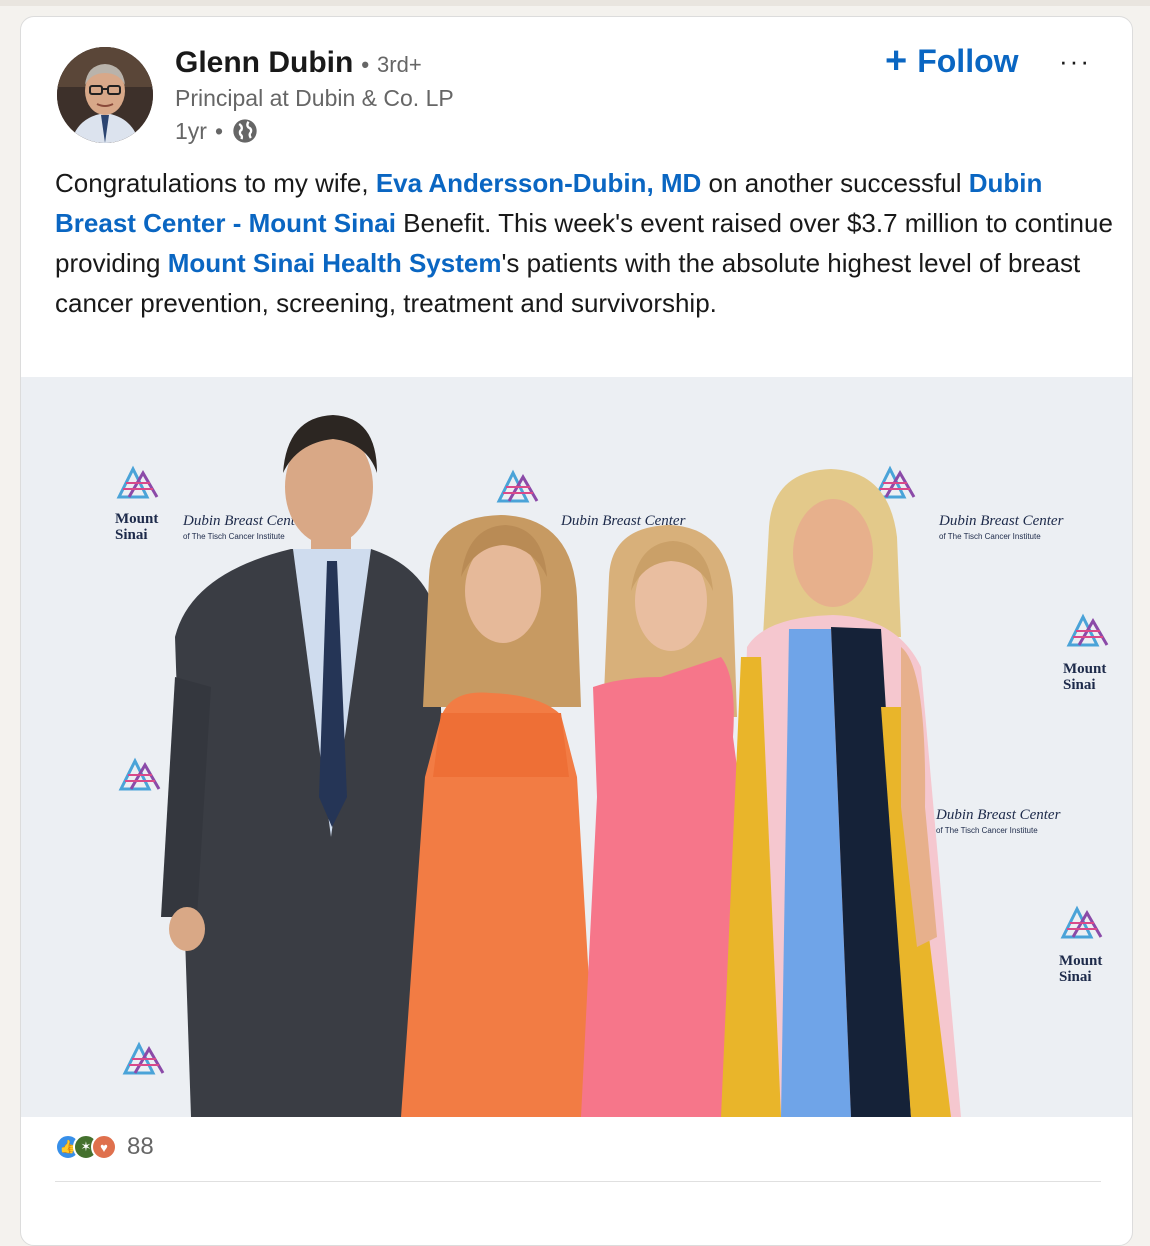  What do you see at coordinates (234, 536) in the screenshot?
I see `backdrop-sub-text: of The Tisch Cancer Institute` at bounding box center [234, 536].